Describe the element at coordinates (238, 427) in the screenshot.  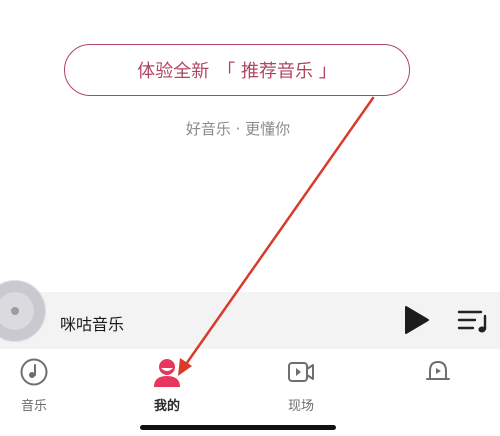
I see `home-indicator` at that location.